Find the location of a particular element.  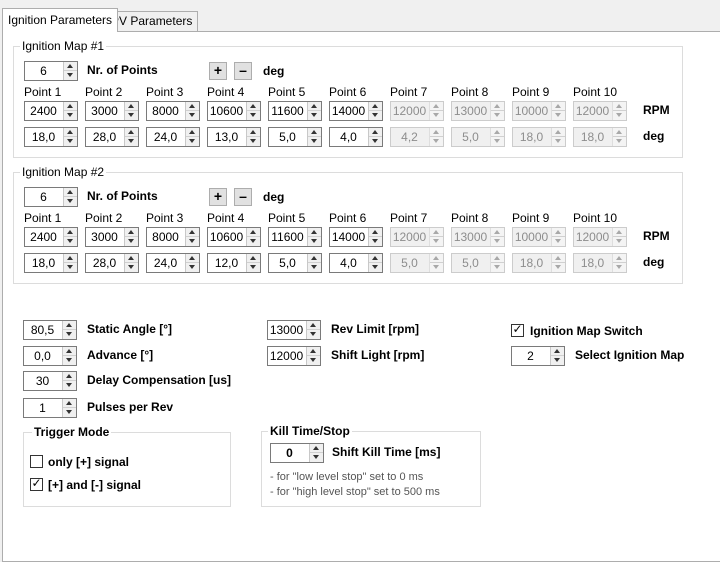

map1-rpm-point-3: 8000 is located at coordinates (173, 111).